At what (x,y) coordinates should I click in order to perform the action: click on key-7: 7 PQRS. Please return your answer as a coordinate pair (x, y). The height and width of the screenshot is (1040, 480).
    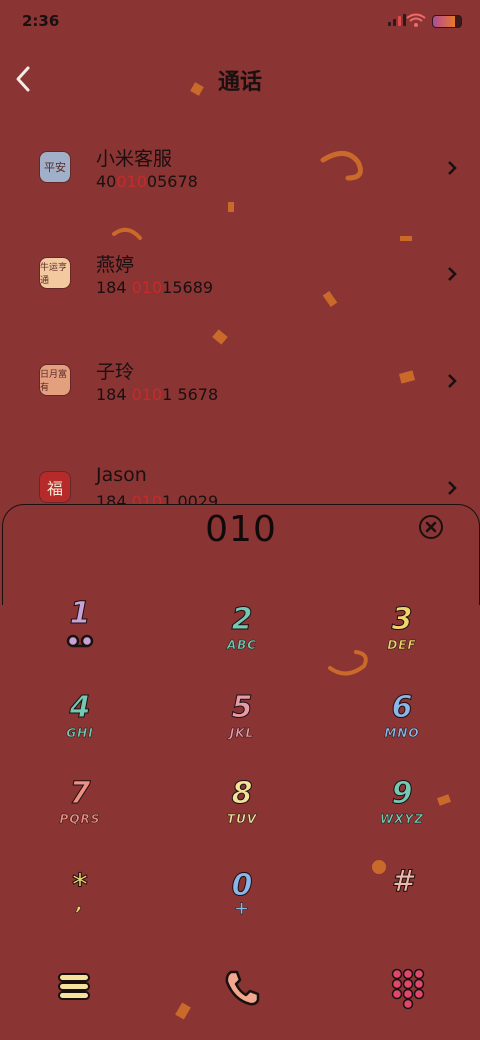
    Looking at the image, I should click on (80, 817).